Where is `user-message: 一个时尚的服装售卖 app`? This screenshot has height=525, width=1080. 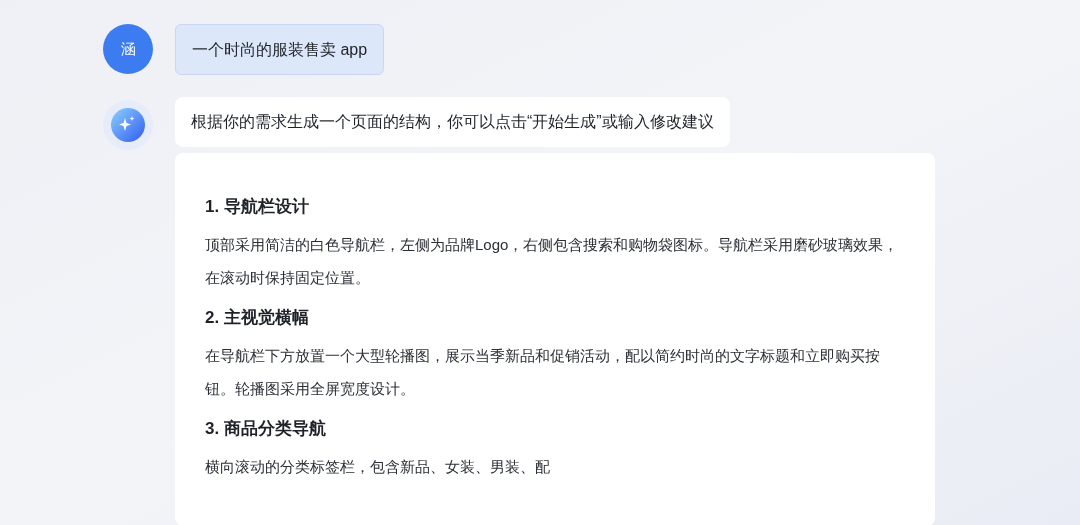 user-message: 一个时尚的服装售卖 app is located at coordinates (280, 49).